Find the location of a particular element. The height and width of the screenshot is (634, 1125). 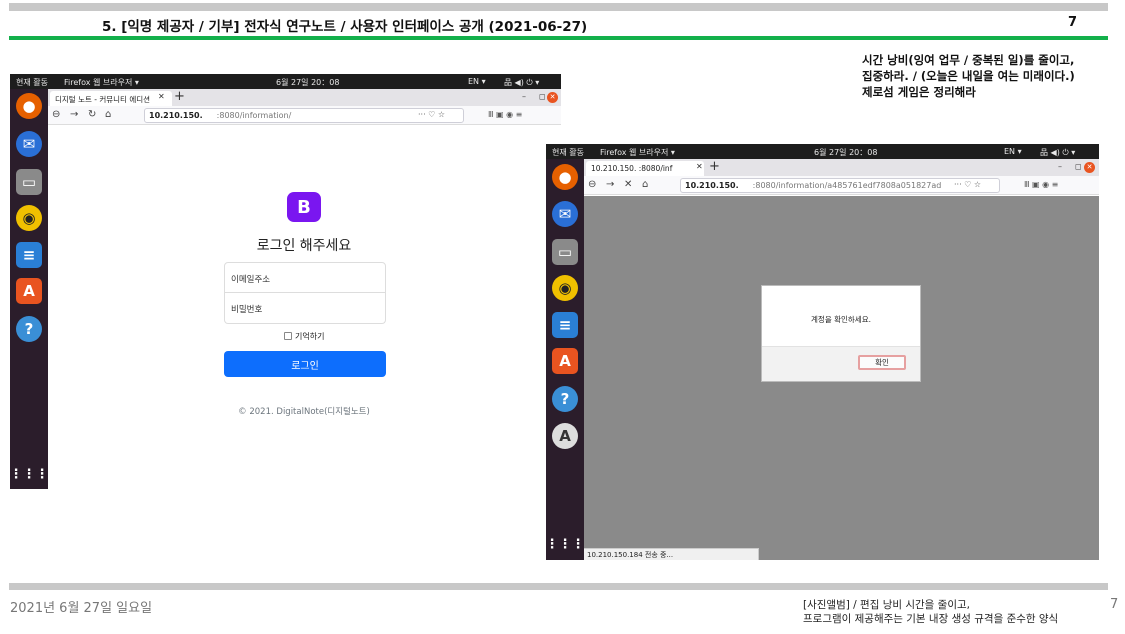

footer-bar is located at coordinates (558, 586).